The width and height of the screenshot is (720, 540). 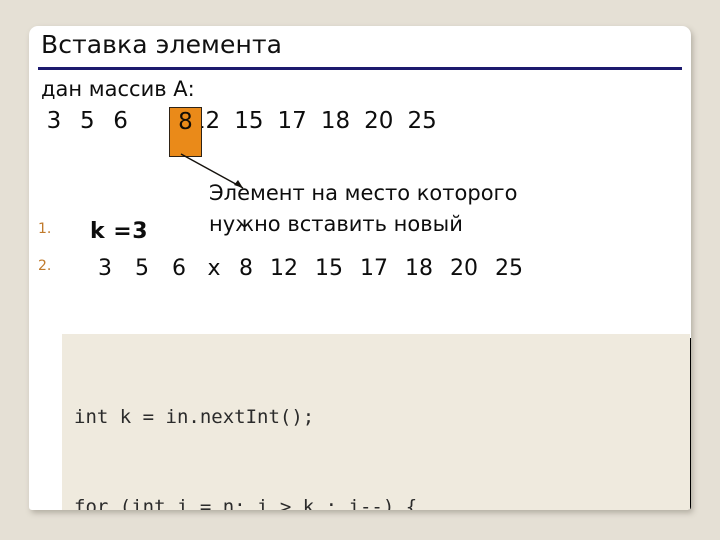 What do you see at coordinates (358, 231) in the screenshot?
I see `list-item: 1. k =3` at bounding box center [358, 231].